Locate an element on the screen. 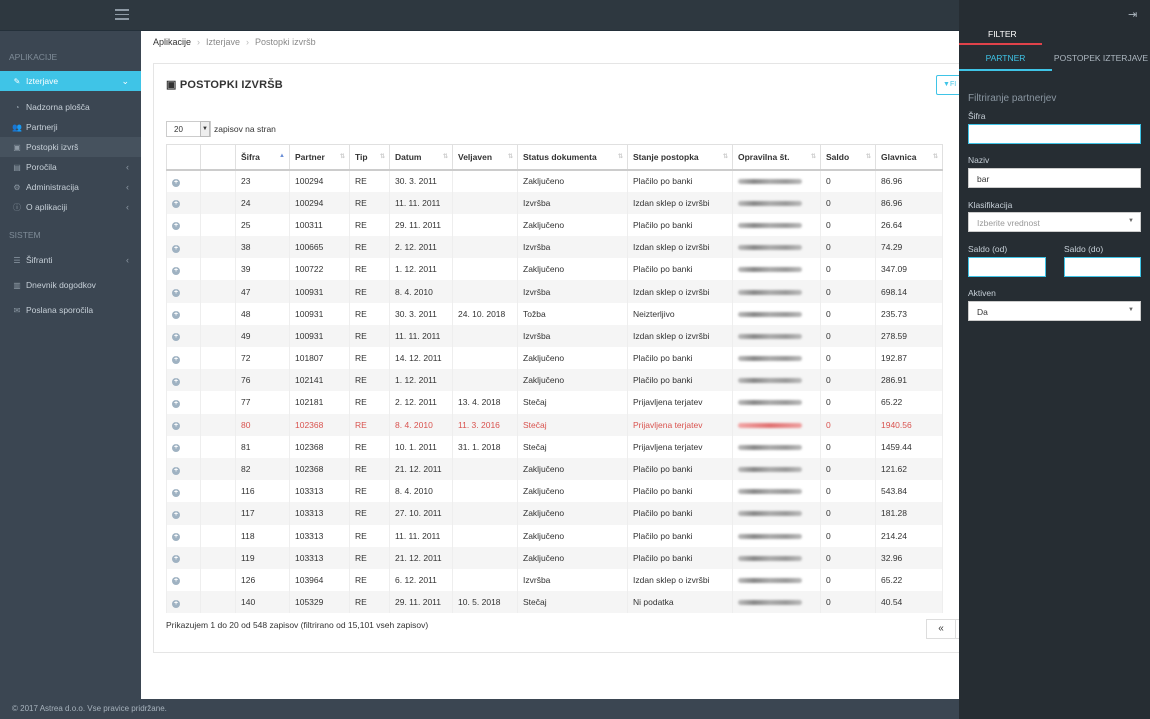 The image size is (1150, 719). column-header: Saldo ⇅ is located at coordinates (848, 157).